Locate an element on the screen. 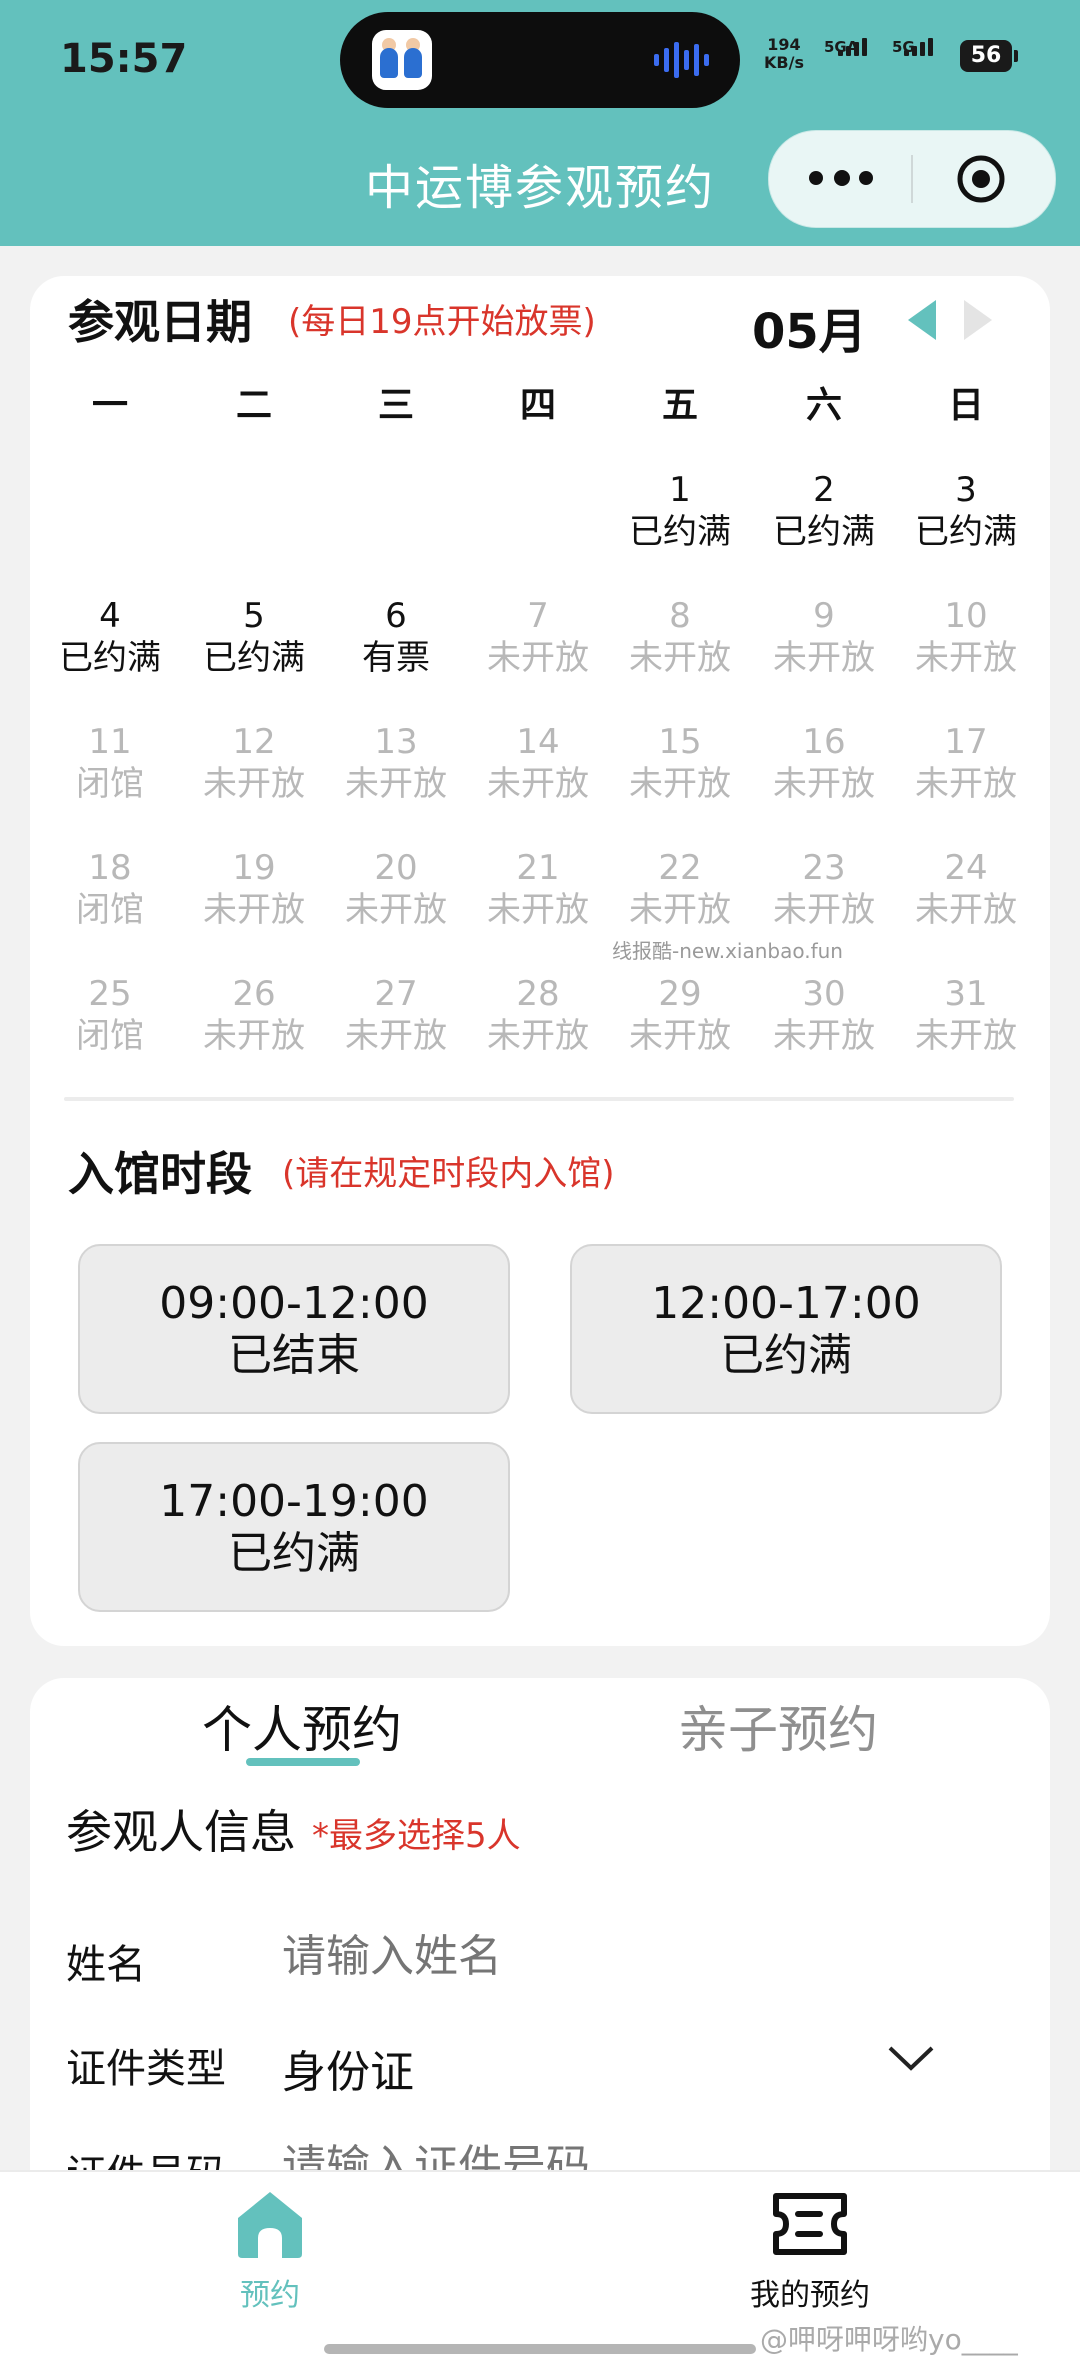 The height and width of the screenshot is (2378, 1080). weibo-watermark: @呷呀呷呀哟yo____ is located at coordinates (889, 2339).